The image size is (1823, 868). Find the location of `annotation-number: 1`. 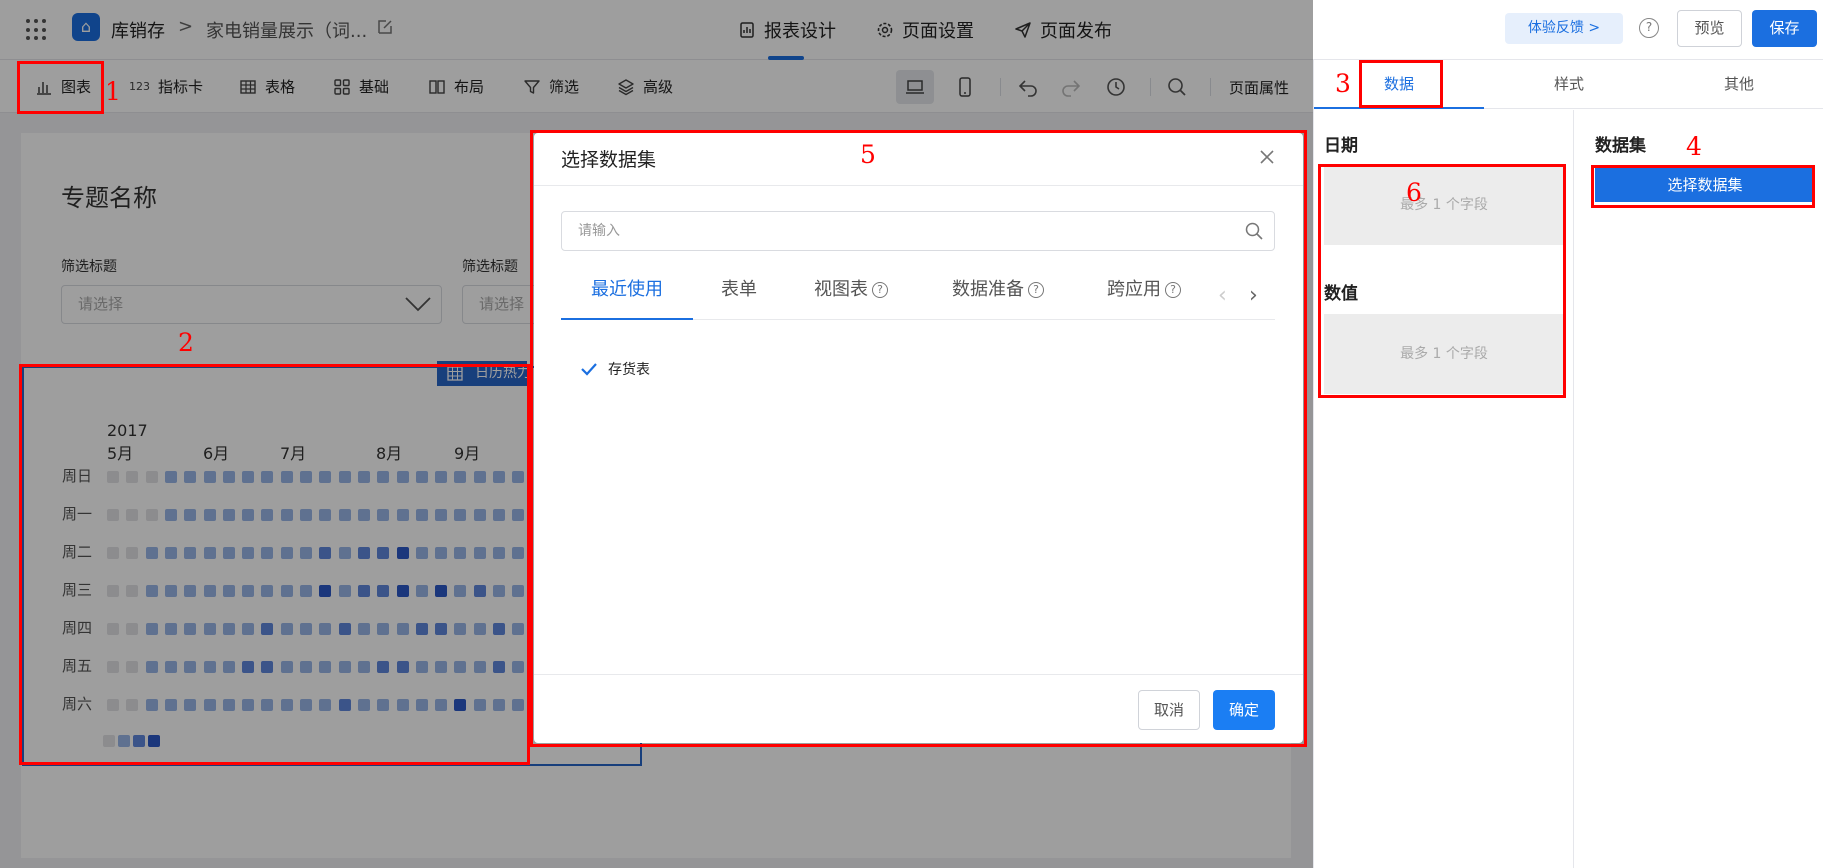

annotation-number: 1 is located at coordinates (113, 91).